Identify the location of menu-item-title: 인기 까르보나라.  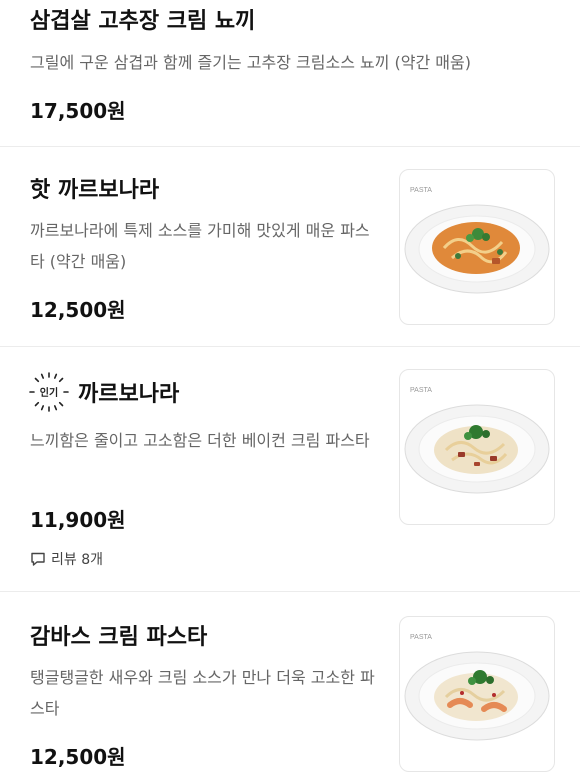
(103, 392).